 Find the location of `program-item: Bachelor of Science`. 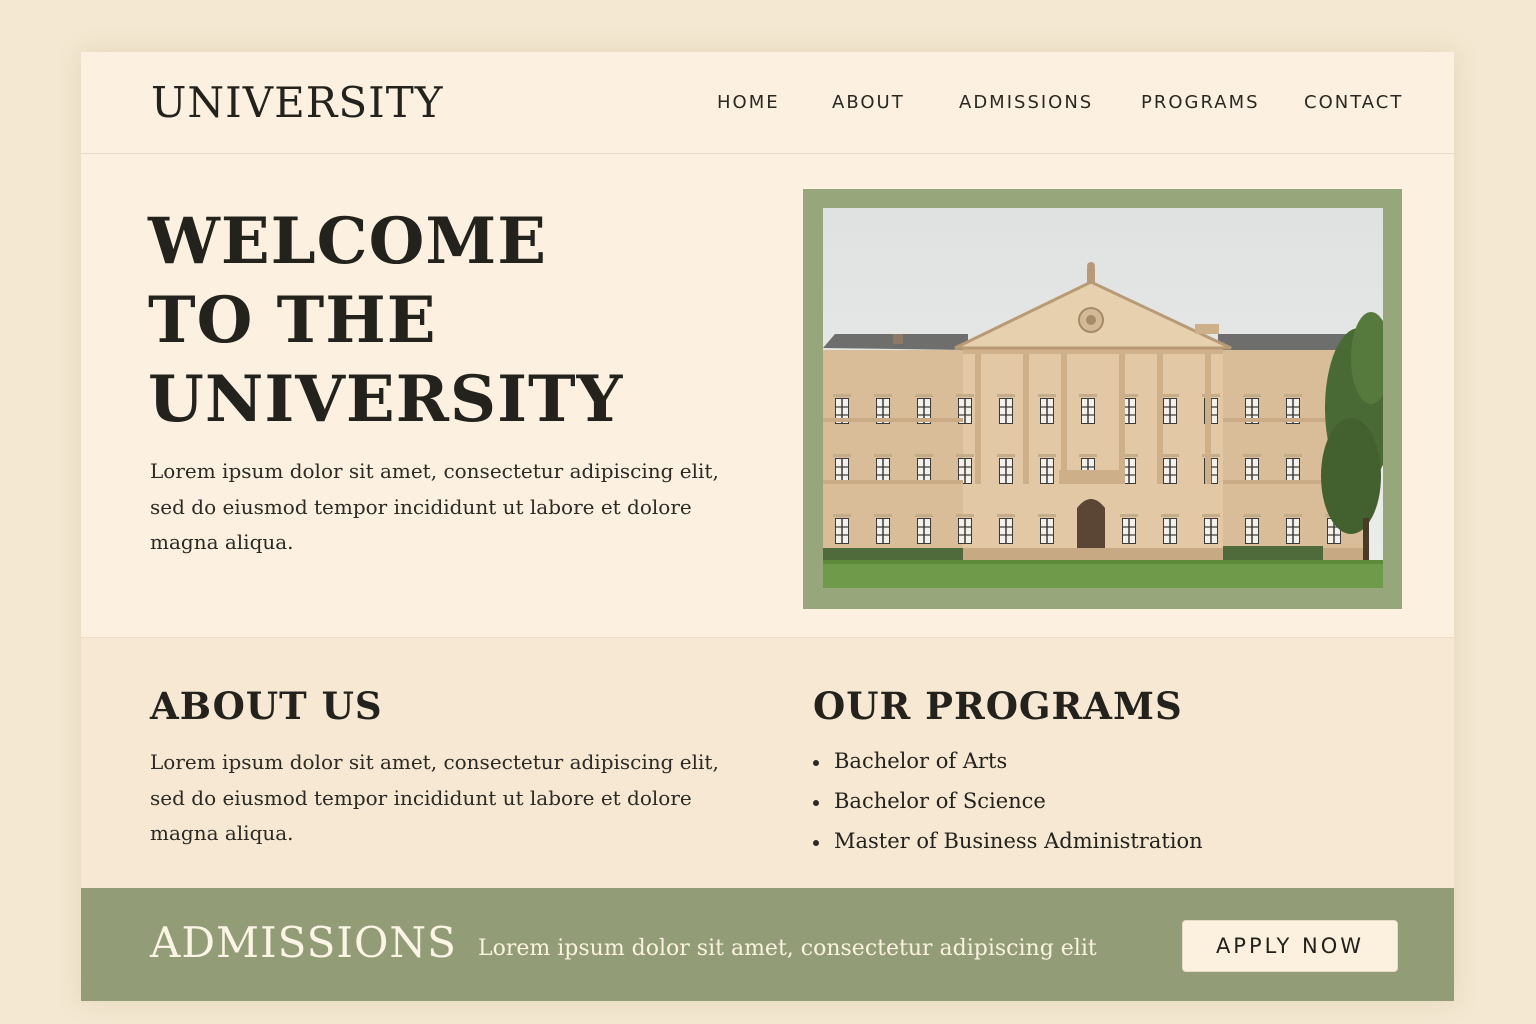

program-item: Bachelor of Science is located at coordinates (1008, 806).